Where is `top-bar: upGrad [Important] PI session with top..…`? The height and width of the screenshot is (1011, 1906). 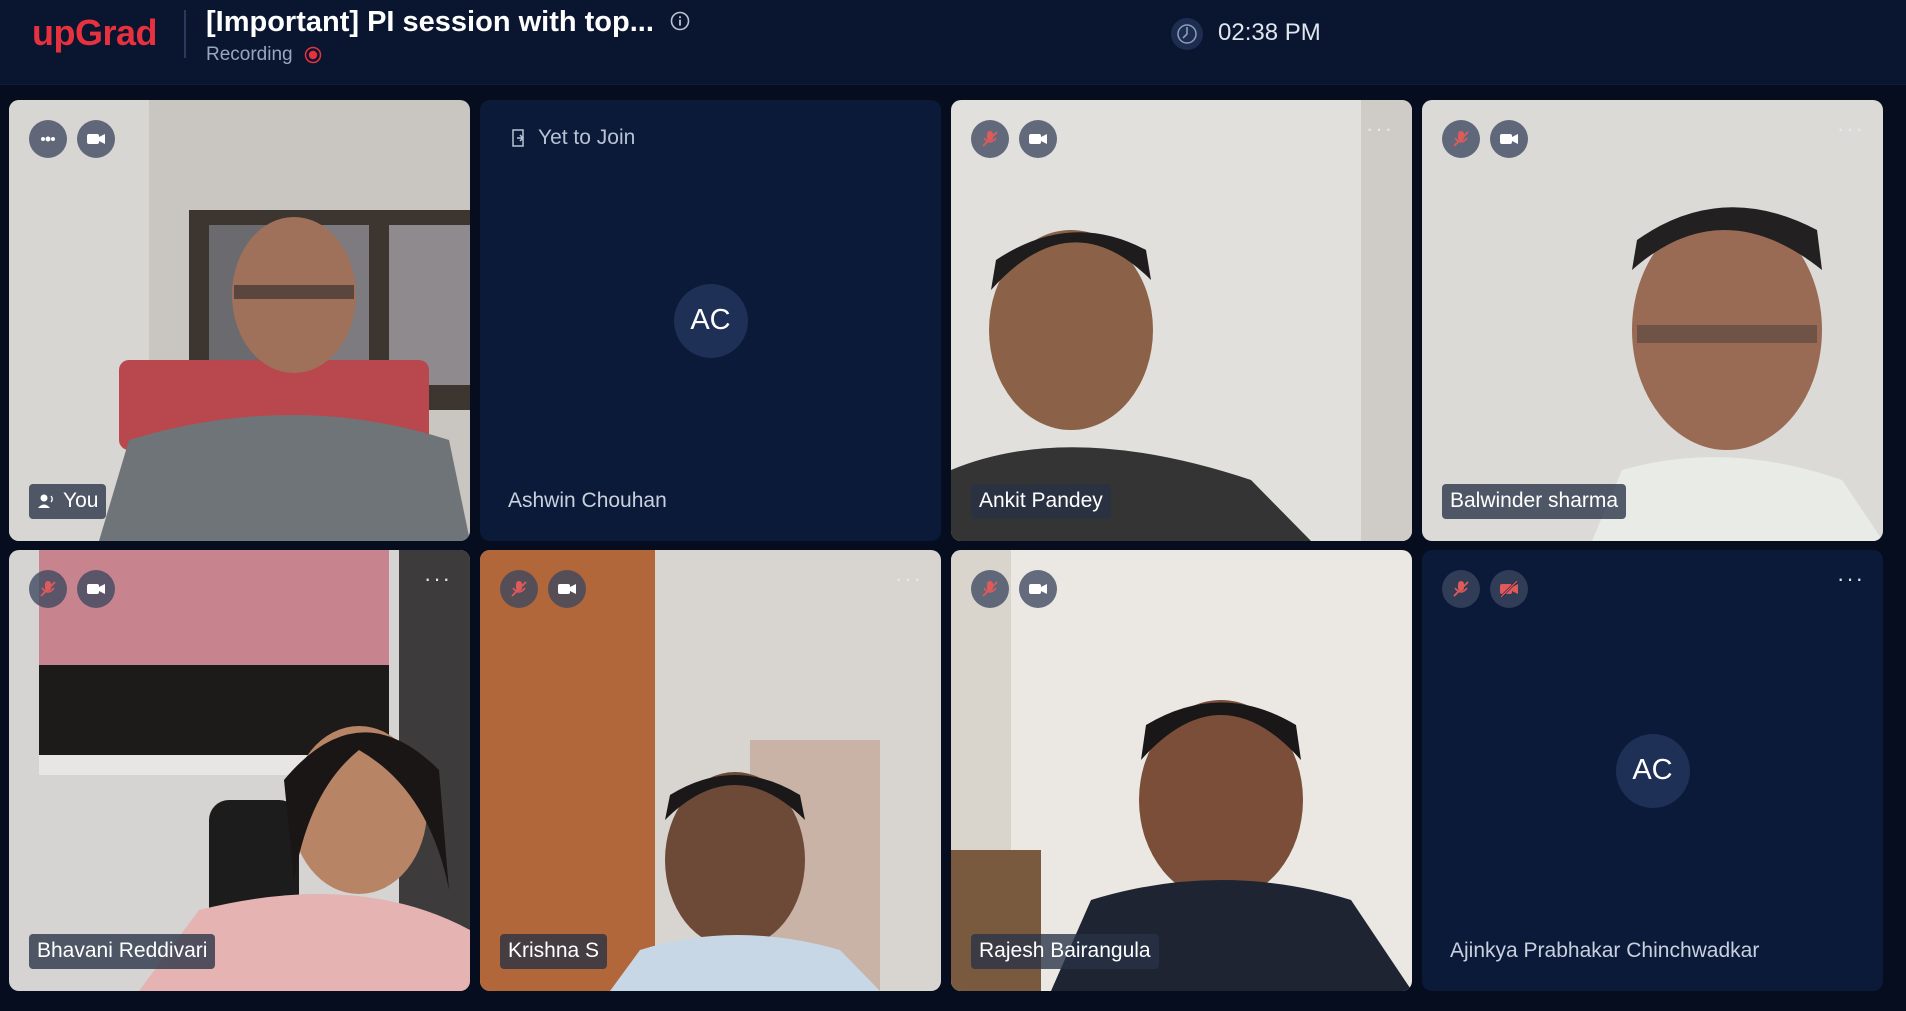
top-bar: upGrad [Important] PI session with top..… is located at coordinates (953, 42).